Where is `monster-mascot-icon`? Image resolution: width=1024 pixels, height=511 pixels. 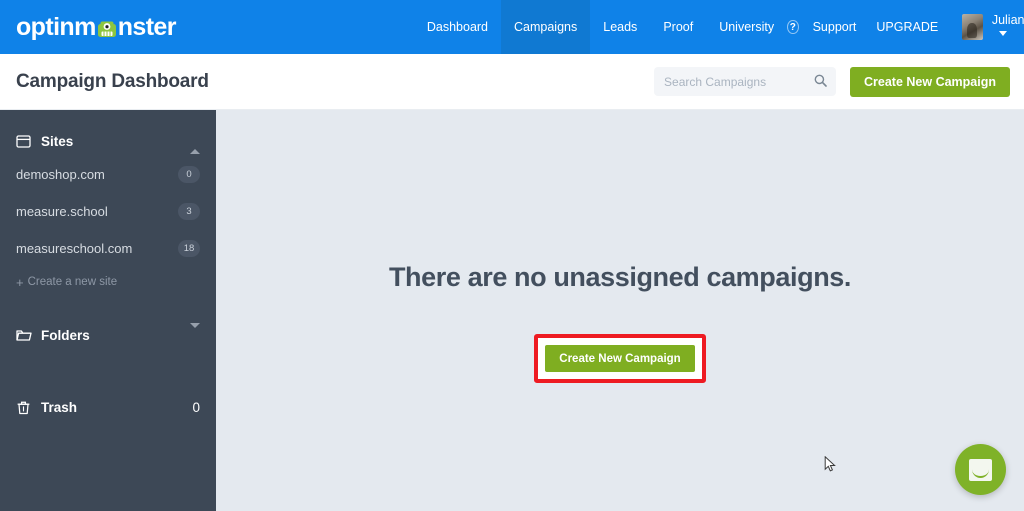 monster-mascot-icon is located at coordinates (107, 29).